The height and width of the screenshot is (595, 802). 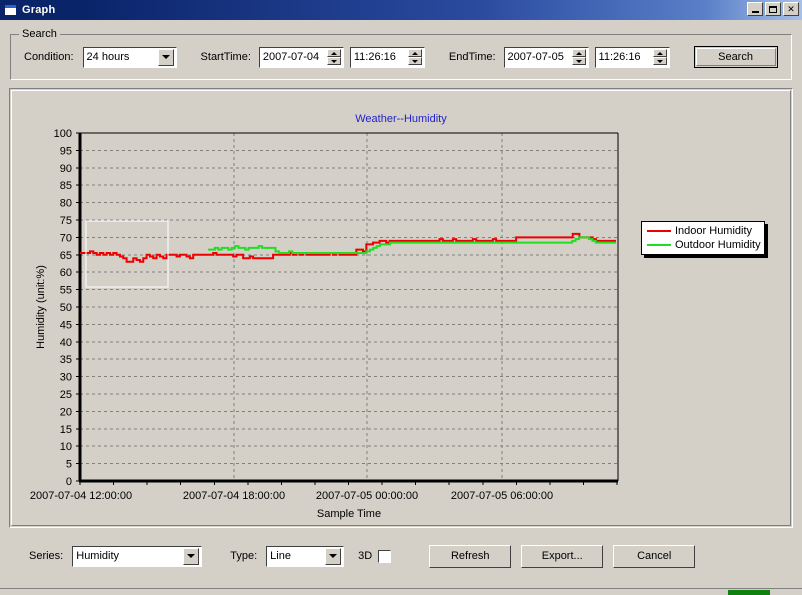 I want to click on end-time-stepper, so click(x=659, y=57).